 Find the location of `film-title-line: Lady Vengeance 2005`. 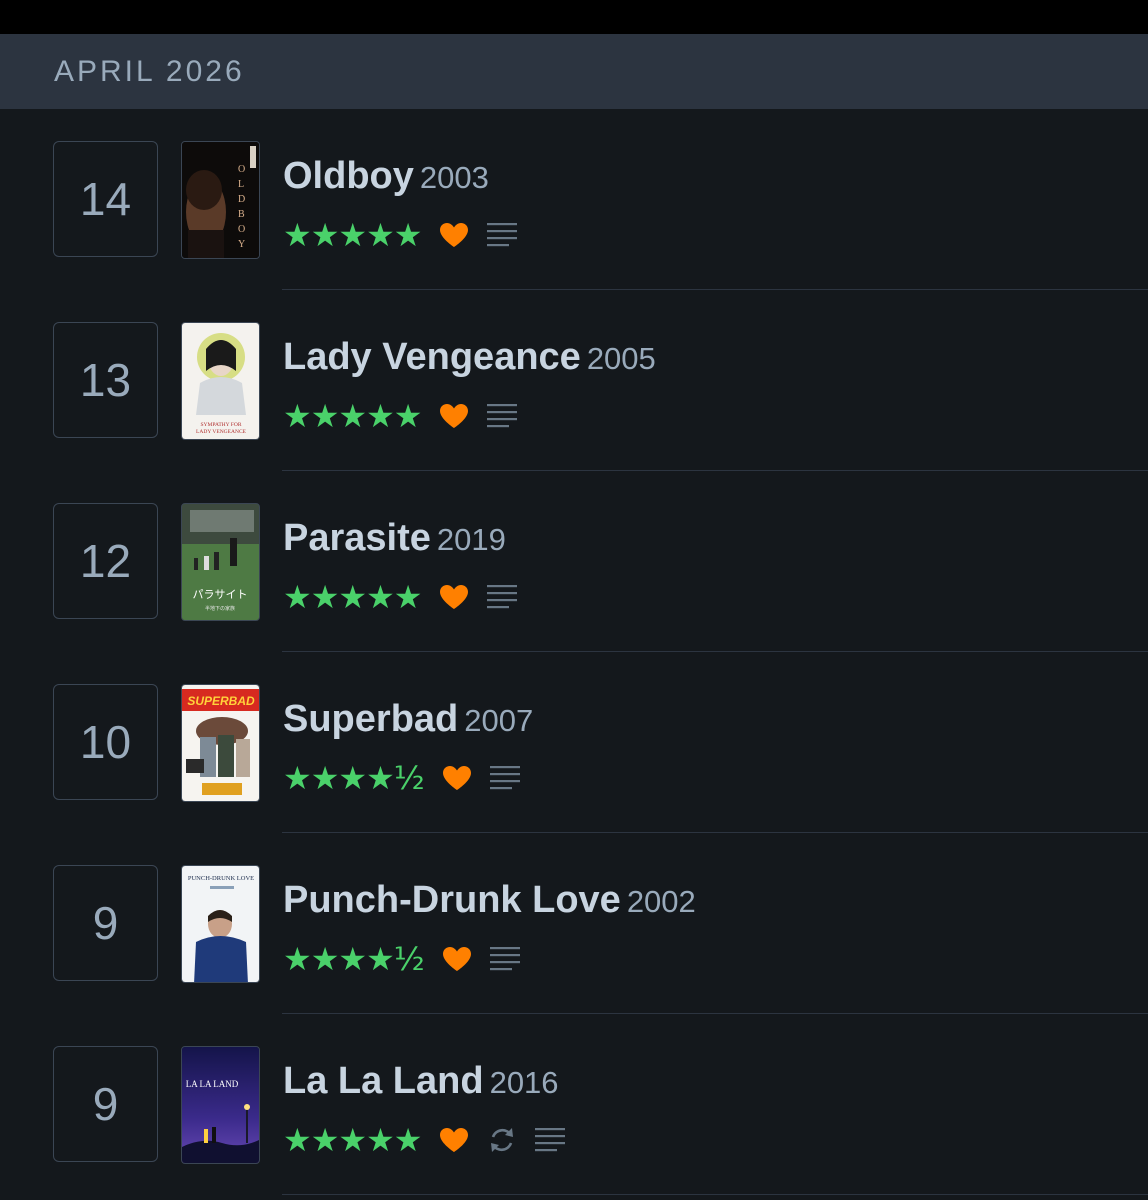

film-title-line: Lady Vengeance 2005 is located at coordinates (469, 357).